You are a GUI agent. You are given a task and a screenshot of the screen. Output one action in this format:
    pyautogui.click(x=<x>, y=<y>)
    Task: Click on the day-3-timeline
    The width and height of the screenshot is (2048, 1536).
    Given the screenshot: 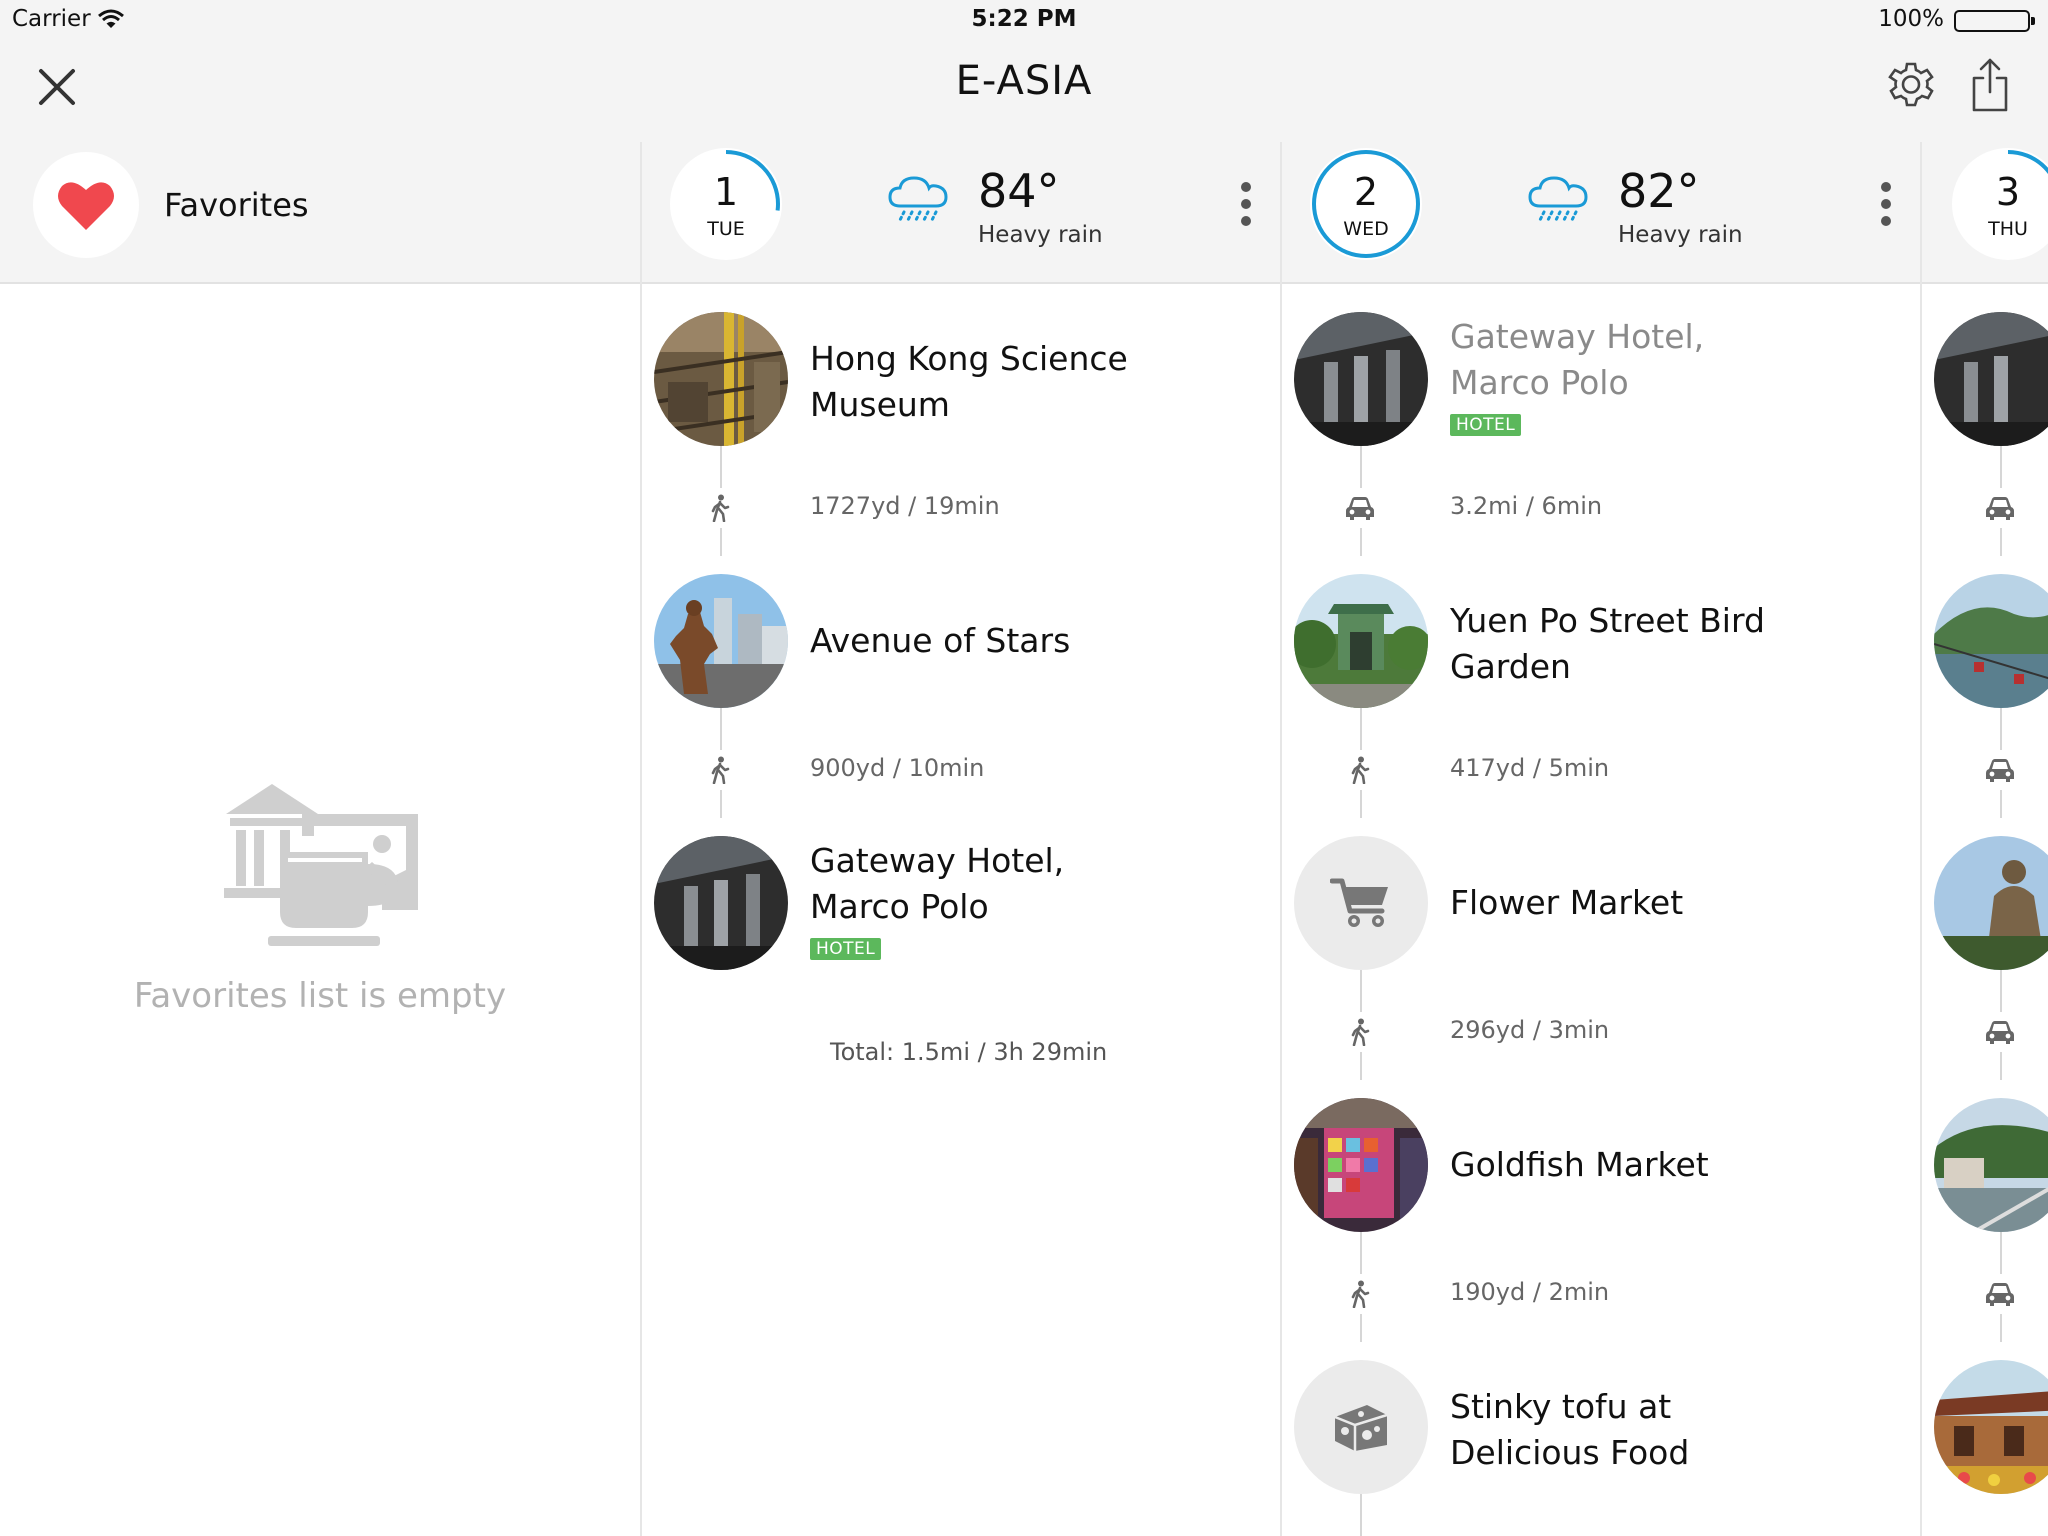 What is the action you would take?
    pyautogui.click(x=1985, y=910)
    